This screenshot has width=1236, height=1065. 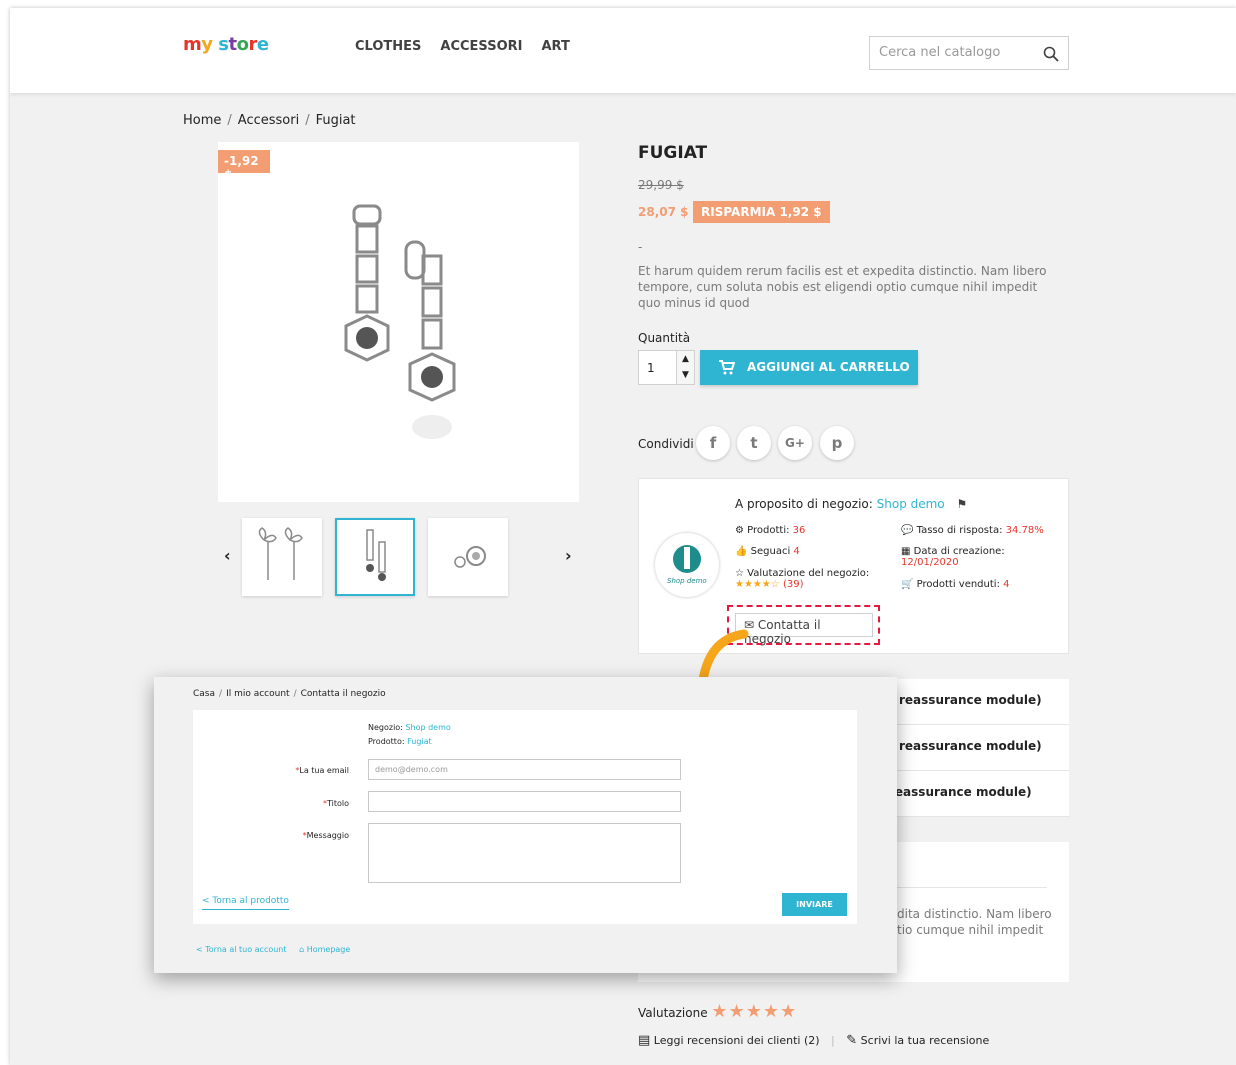 I want to click on store-name-link: Shop demo, so click(x=911, y=504).